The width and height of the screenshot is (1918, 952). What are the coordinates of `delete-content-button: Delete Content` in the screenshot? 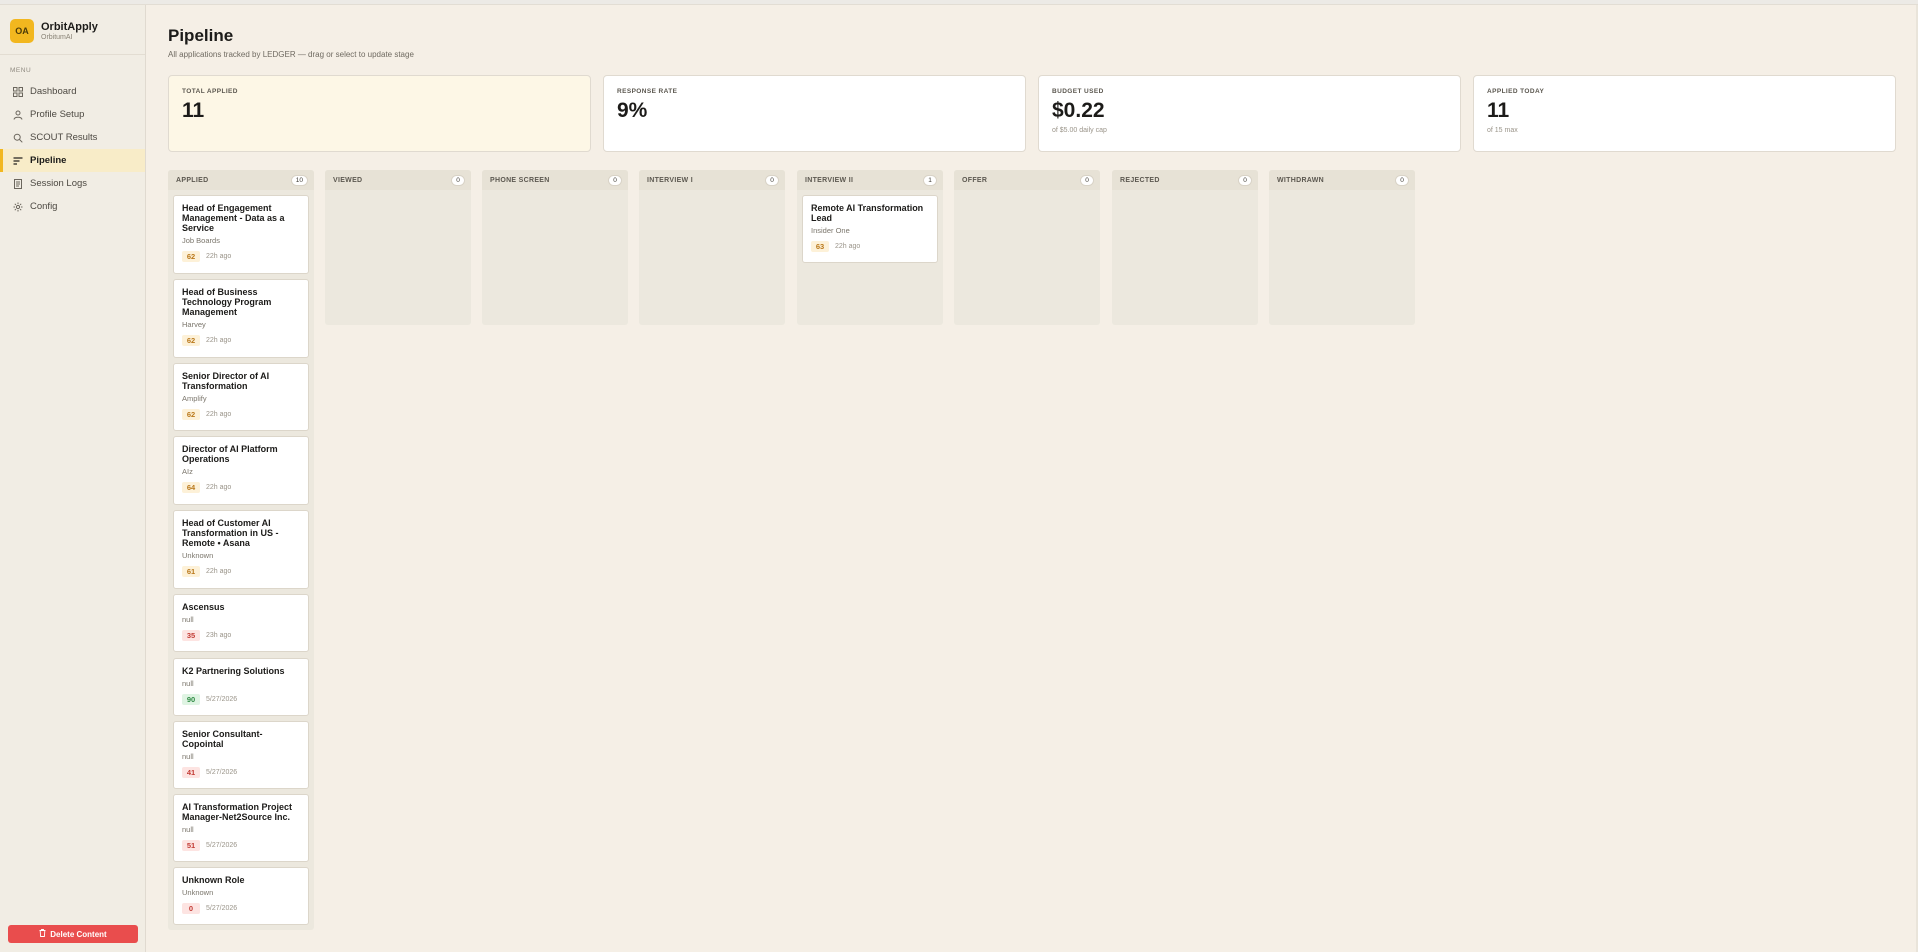 It's located at (73, 934).